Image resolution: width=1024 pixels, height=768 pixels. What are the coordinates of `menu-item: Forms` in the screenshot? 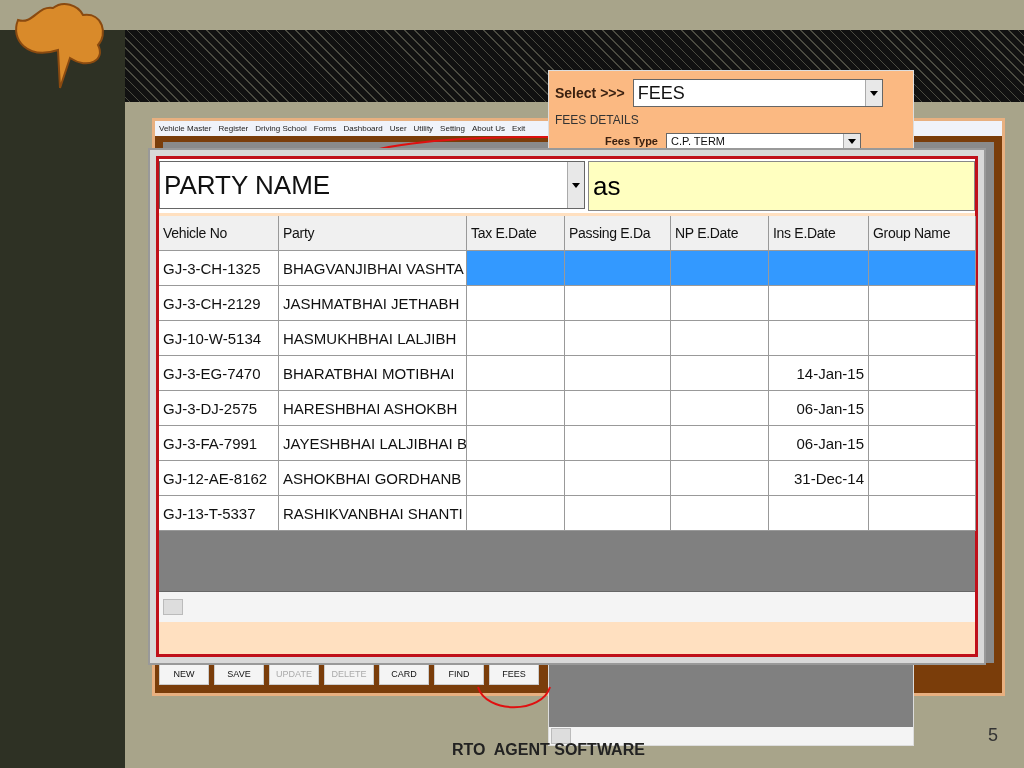 It's located at (325, 128).